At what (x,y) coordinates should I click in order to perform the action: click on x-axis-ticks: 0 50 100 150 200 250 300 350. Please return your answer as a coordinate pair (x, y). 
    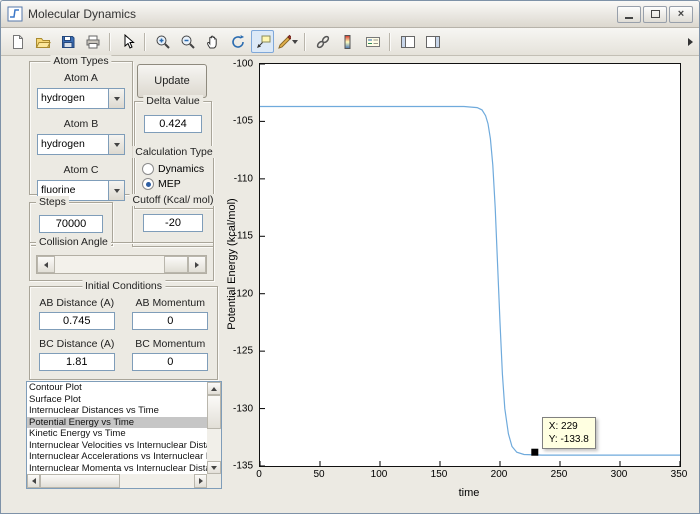
    Looking at the image, I should click on (471, 475).